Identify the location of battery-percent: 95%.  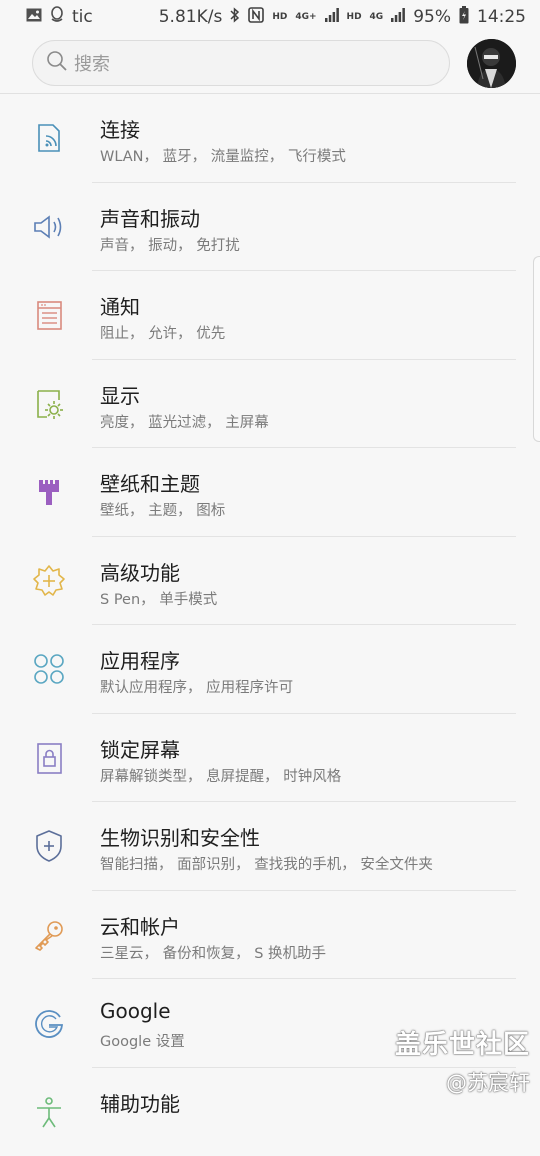
(432, 17).